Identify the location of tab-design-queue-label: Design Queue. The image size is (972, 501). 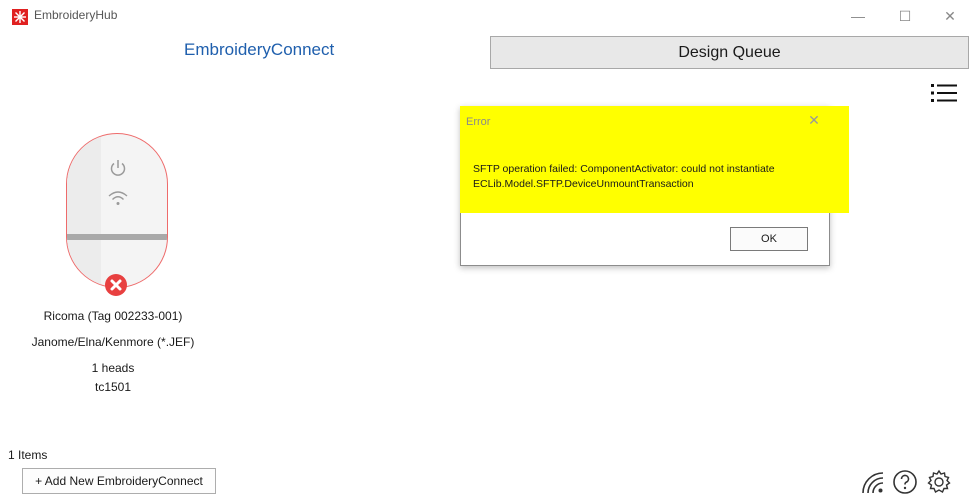
(729, 52).